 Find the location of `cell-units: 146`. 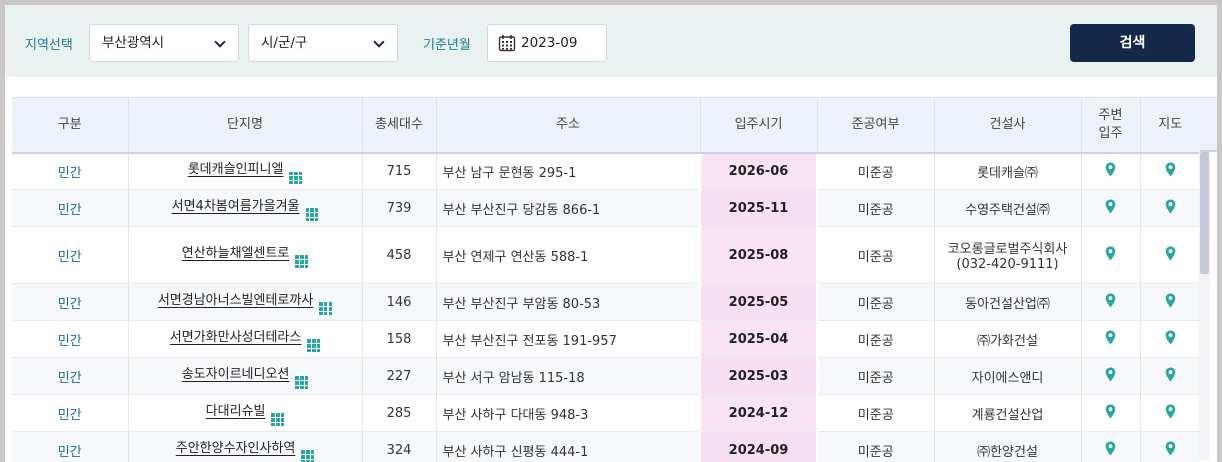

cell-units: 146 is located at coordinates (399, 302).